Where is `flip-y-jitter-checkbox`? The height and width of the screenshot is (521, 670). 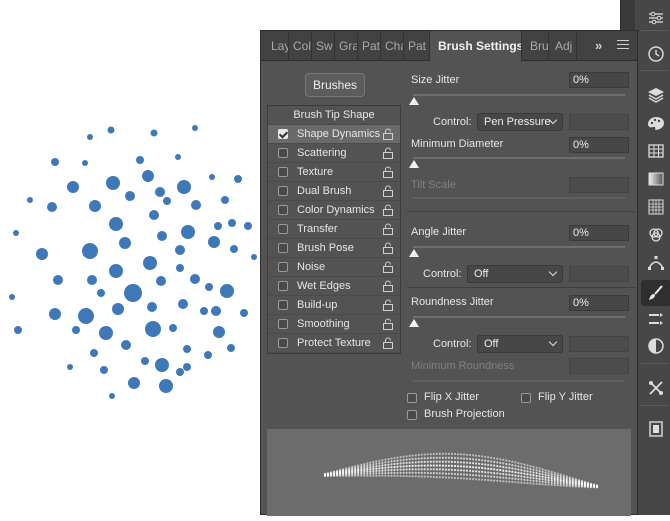
flip-y-jitter-checkbox is located at coordinates (526, 398).